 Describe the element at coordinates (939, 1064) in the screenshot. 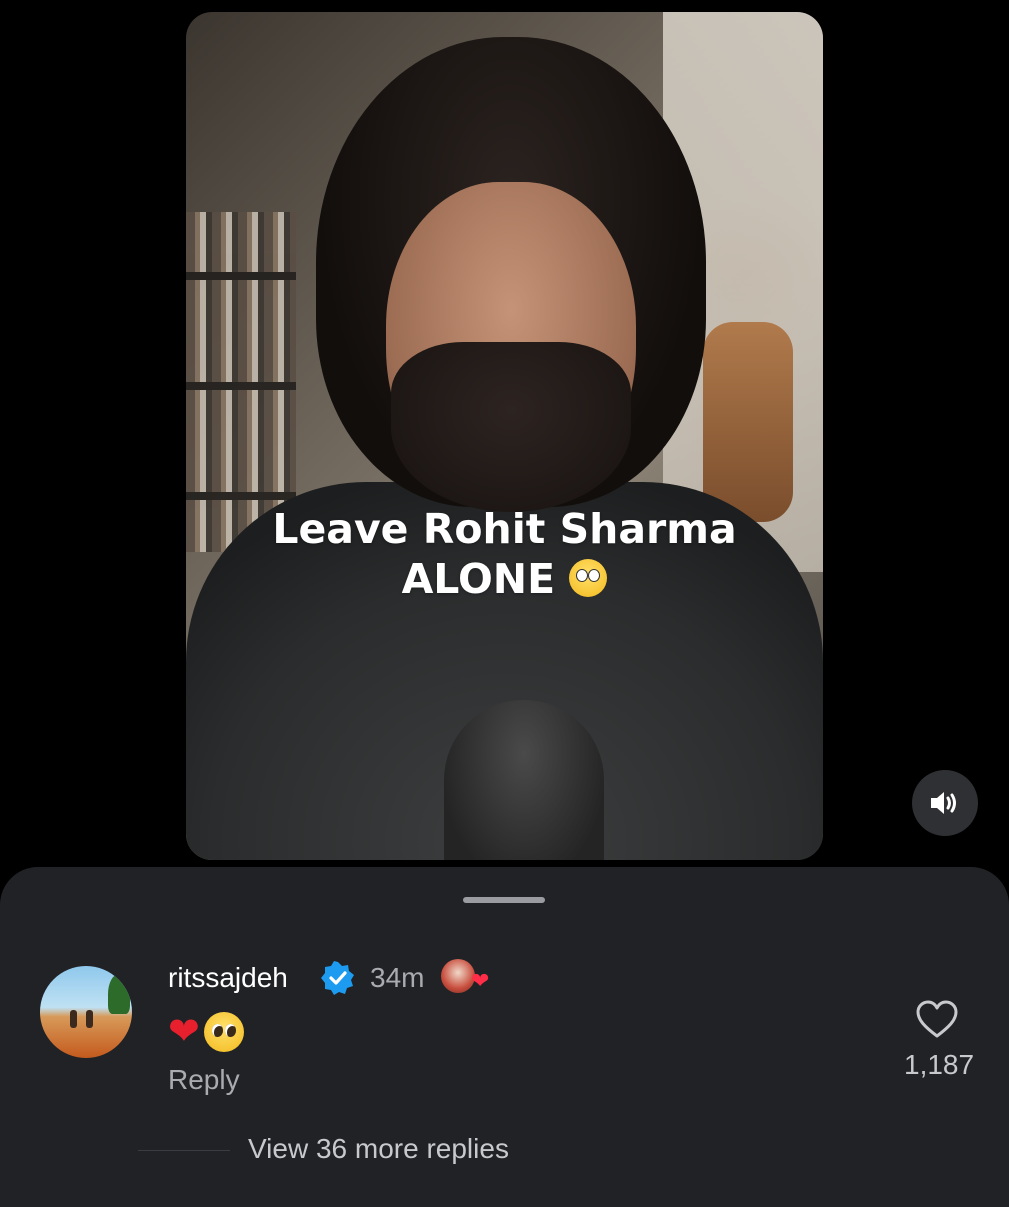

I see `comment-like-count: 1,187` at that location.